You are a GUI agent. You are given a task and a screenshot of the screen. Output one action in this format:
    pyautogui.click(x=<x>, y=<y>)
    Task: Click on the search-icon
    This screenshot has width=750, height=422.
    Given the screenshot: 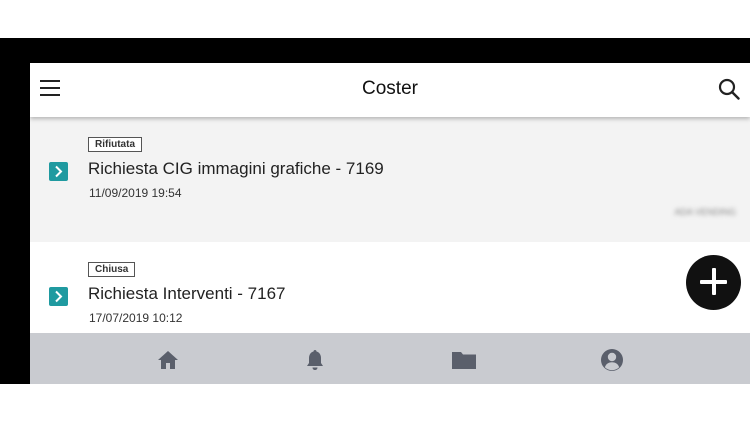 What is the action you would take?
    pyautogui.click(x=729, y=89)
    